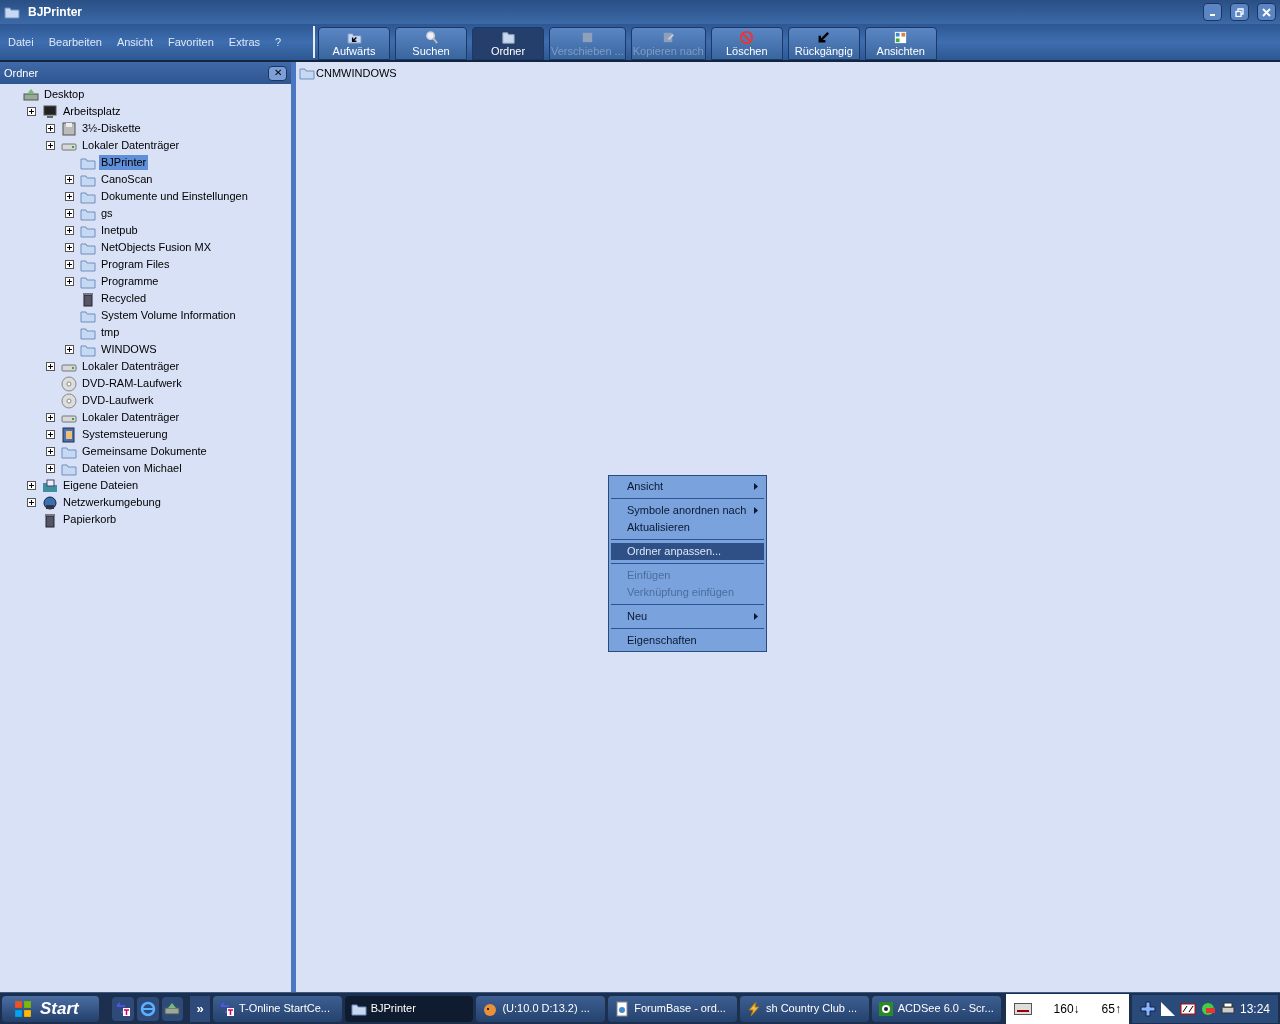 The width and height of the screenshot is (1280, 1024). I want to click on toolbar-button: Aufwärts, so click(354, 43).